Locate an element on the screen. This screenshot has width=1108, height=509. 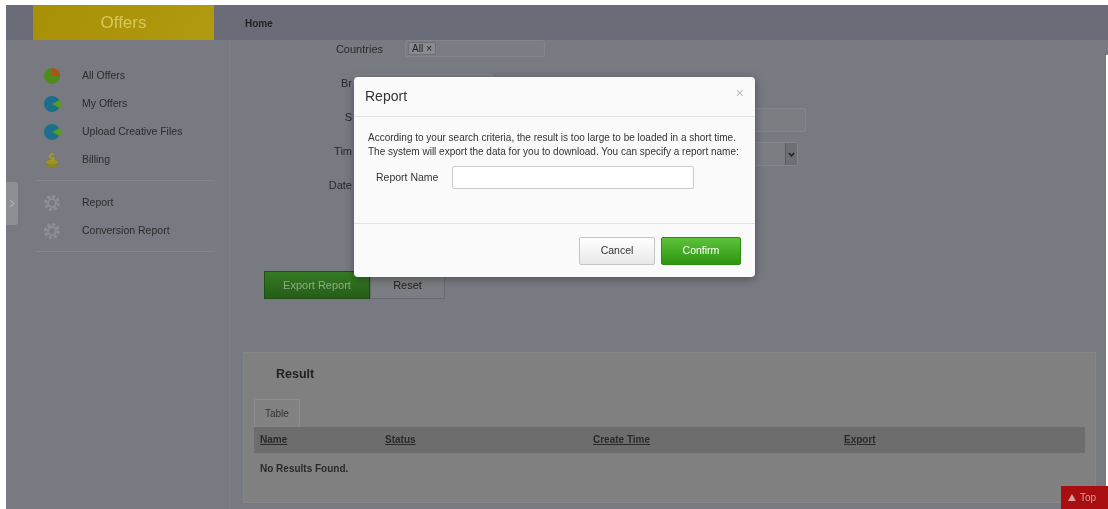
field-label: S is located at coordinates (348, 117).